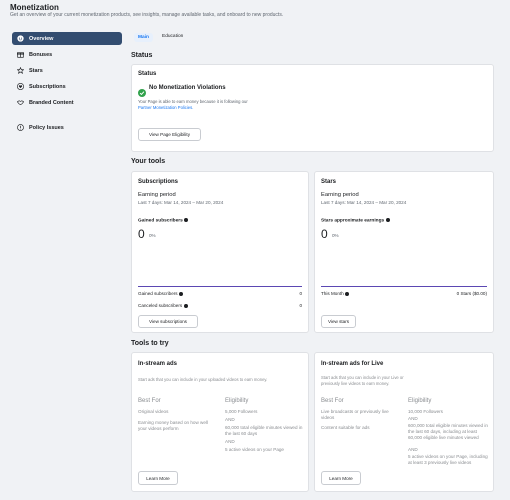 Image resolution: width=510 pixels, height=500 pixels. What do you see at coordinates (20, 102) in the screenshot?
I see `handshake-icon` at bounding box center [20, 102].